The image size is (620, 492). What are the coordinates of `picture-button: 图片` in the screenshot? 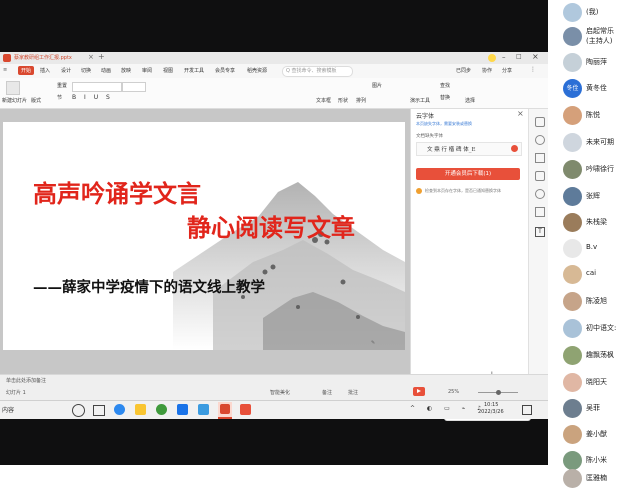 It's located at (377, 85).